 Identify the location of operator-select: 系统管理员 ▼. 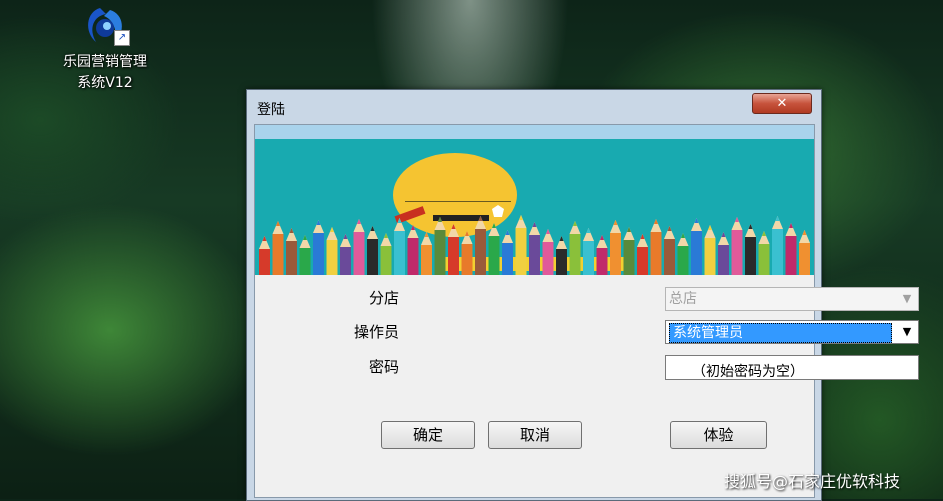
(792, 332).